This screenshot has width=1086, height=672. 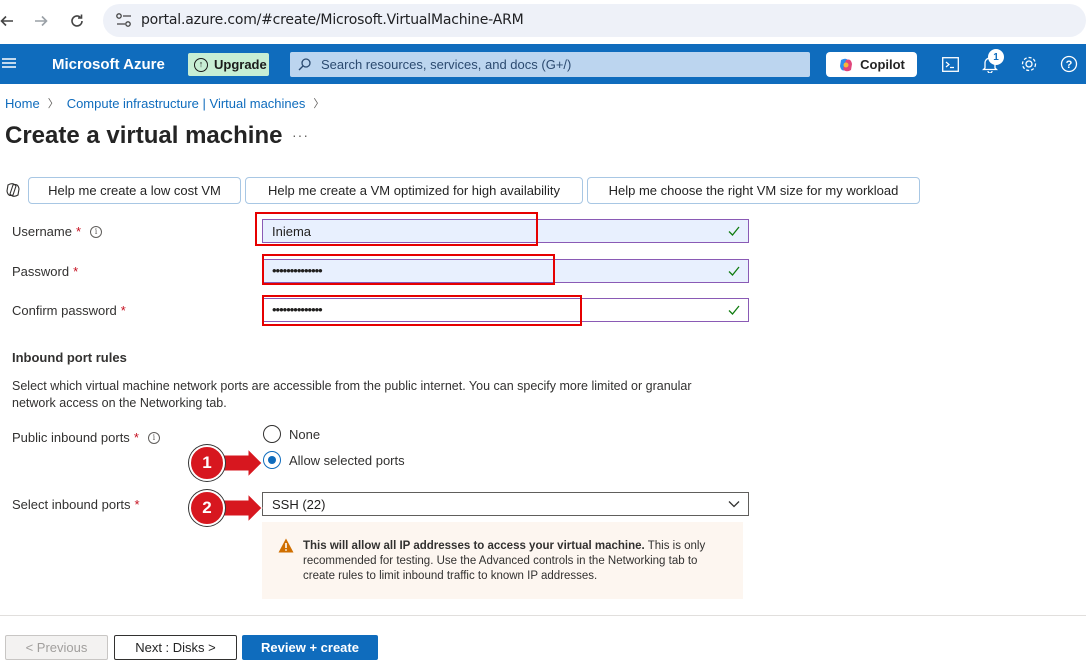 What do you see at coordinates (272, 434) in the screenshot?
I see `radio-button-none` at bounding box center [272, 434].